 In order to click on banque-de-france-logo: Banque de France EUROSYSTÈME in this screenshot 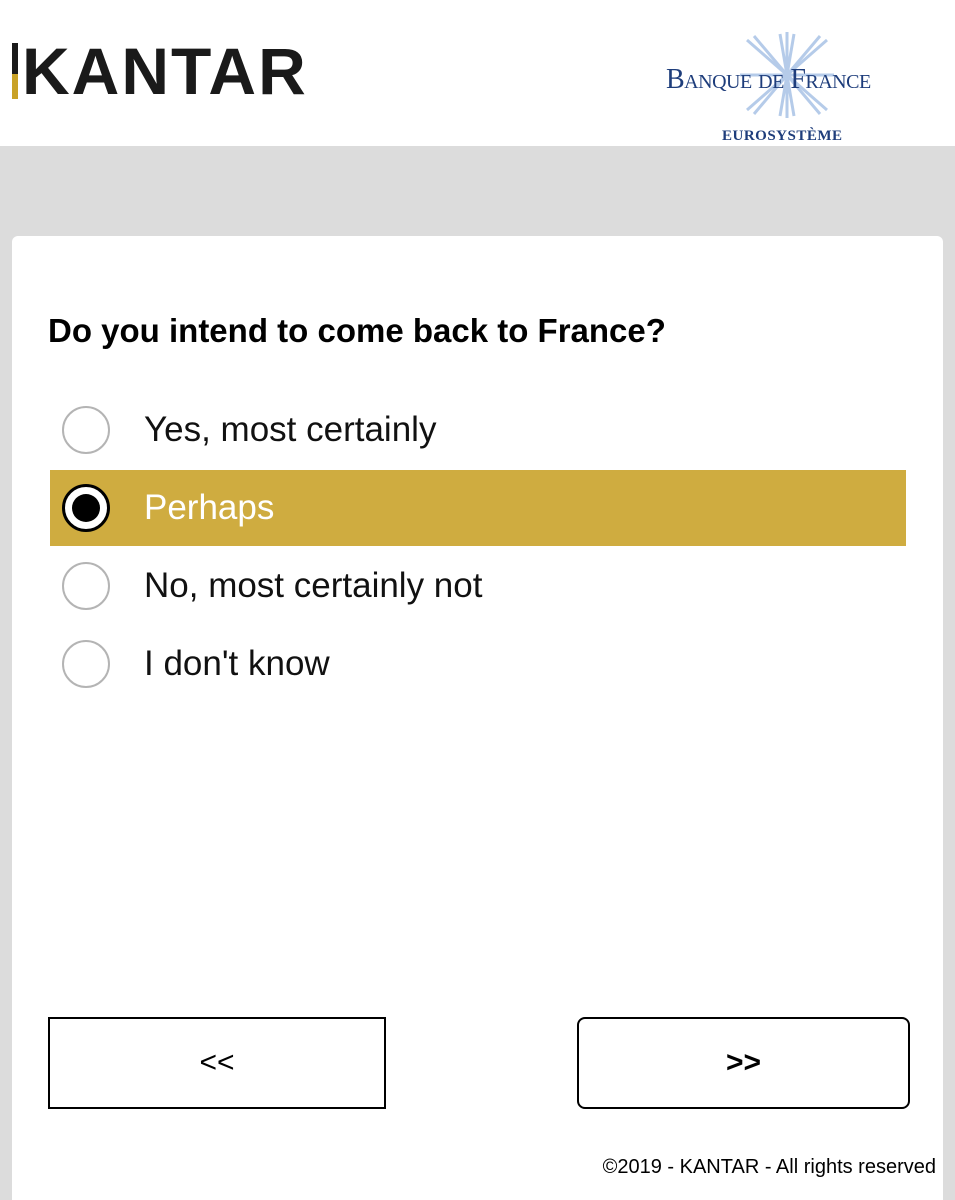, I will do `click(785, 89)`.